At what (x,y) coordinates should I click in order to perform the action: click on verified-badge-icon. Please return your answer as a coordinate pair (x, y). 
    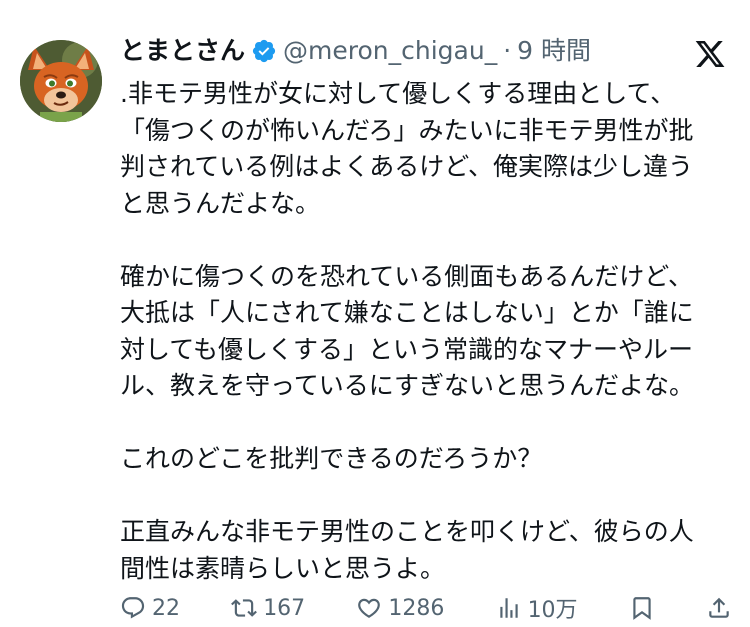
    Looking at the image, I should click on (264, 51).